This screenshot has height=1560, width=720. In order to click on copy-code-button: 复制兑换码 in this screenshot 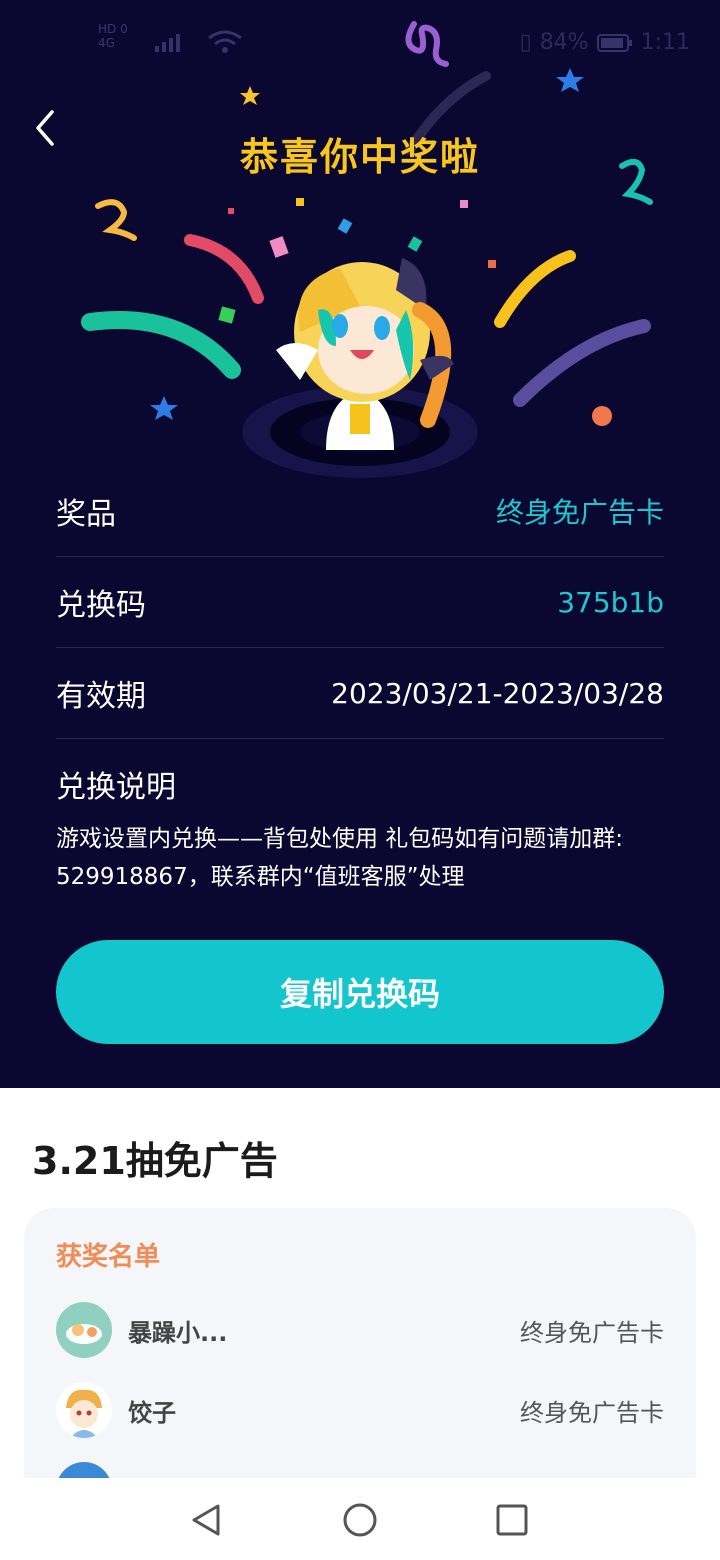, I will do `click(360, 992)`.